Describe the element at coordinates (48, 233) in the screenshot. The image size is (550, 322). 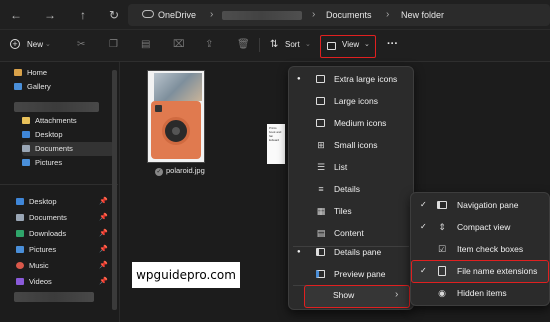
I see `sidebar-item-label: Downloads` at that location.